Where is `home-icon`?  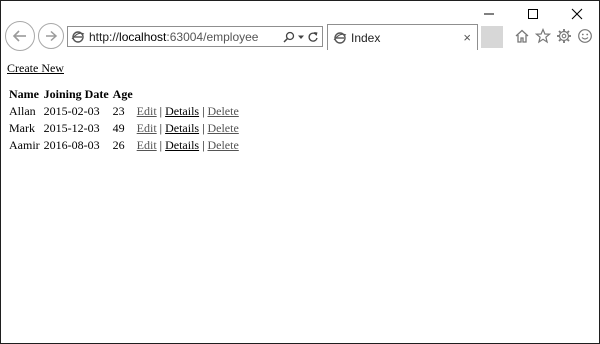 home-icon is located at coordinates (521, 36).